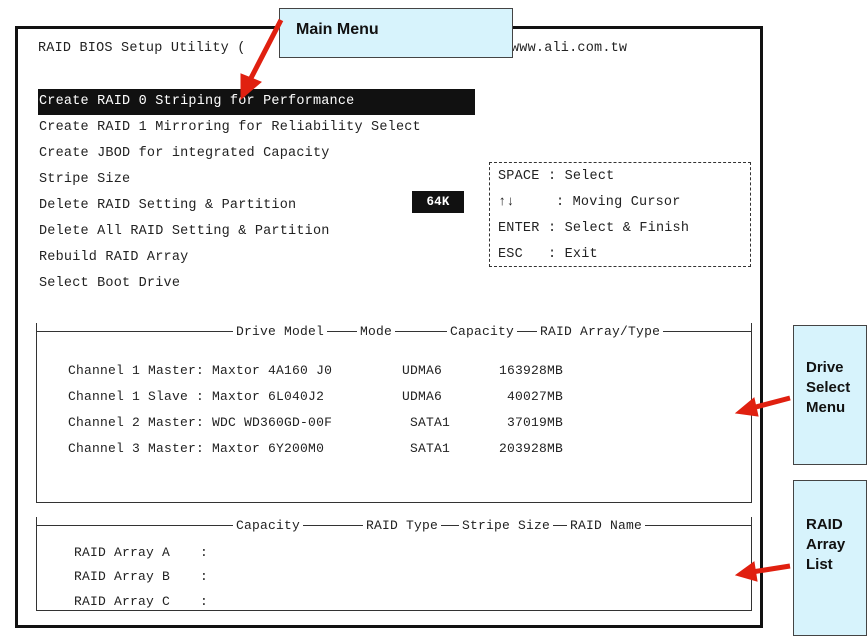 The width and height of the screenshot is (867, 636). What do you see at coordinates (262, 59) in the screenshot?
I see `main-menu-arrow-icon` at bounding box center [262, 59].